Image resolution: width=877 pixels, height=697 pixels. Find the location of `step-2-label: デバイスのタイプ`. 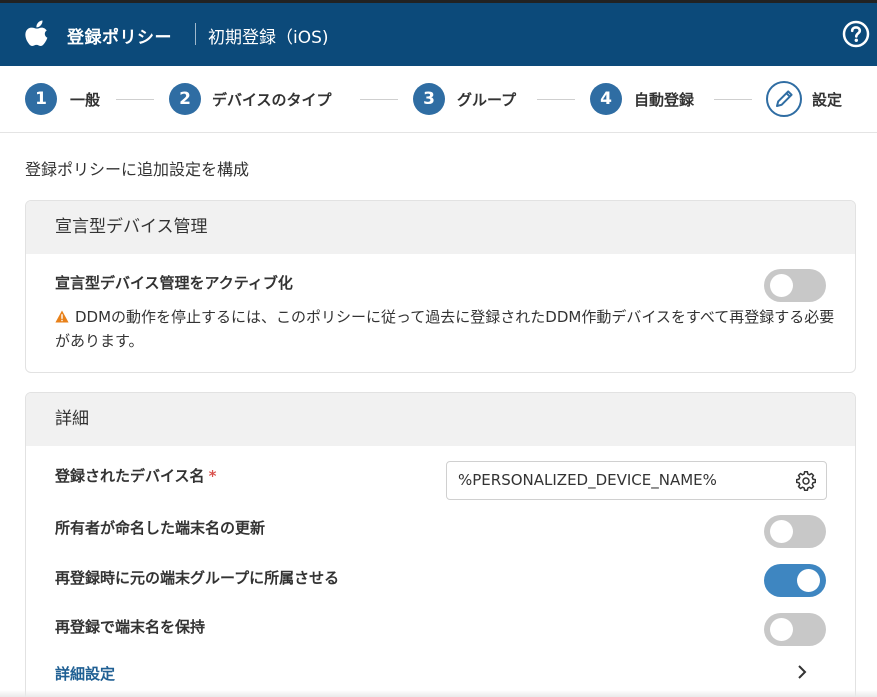

step-2-label: デバイスのタイプ is located at coordinates (272, 99).